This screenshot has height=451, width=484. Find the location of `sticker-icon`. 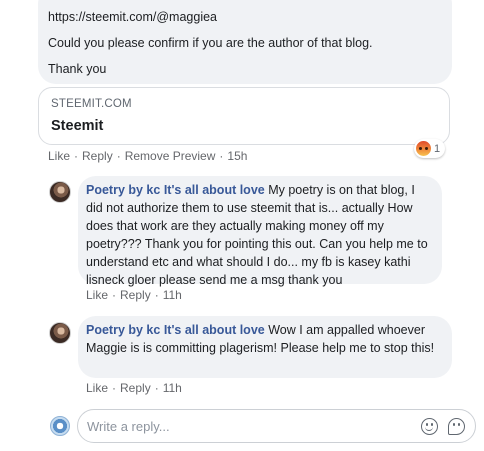

sticker-icon is located at coordinates (456, 426).